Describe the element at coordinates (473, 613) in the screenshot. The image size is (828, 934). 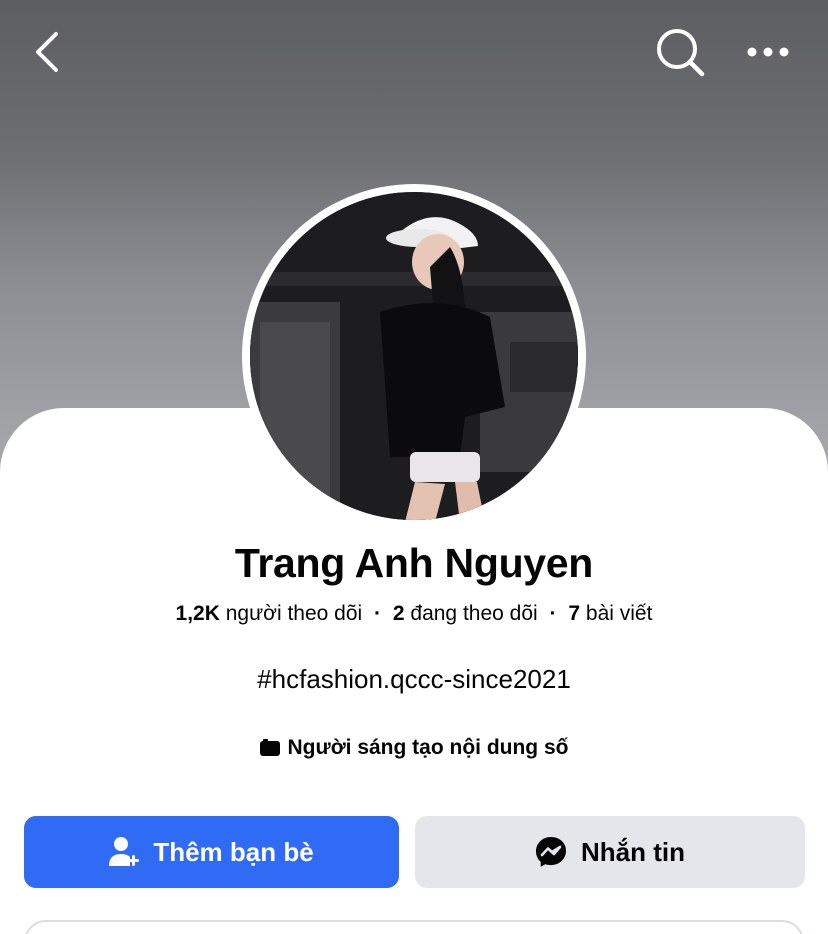
I see `following-label: đang theo dõi` at that location.